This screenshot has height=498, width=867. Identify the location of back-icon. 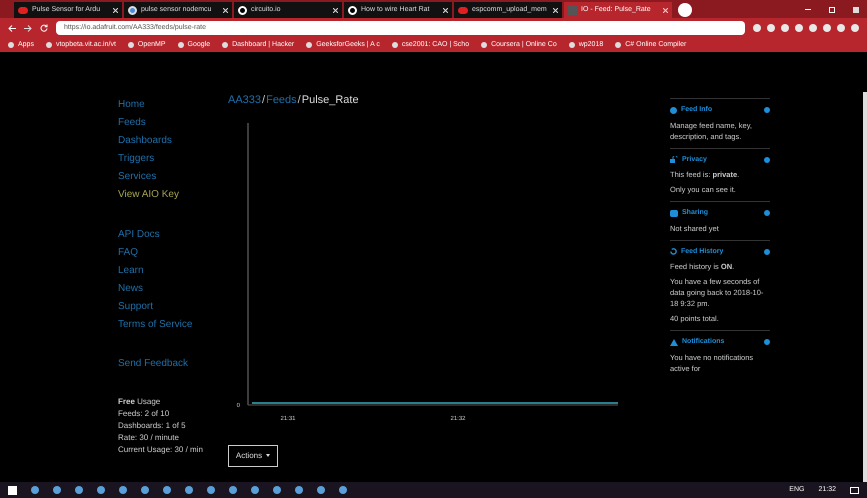
(12, 28).